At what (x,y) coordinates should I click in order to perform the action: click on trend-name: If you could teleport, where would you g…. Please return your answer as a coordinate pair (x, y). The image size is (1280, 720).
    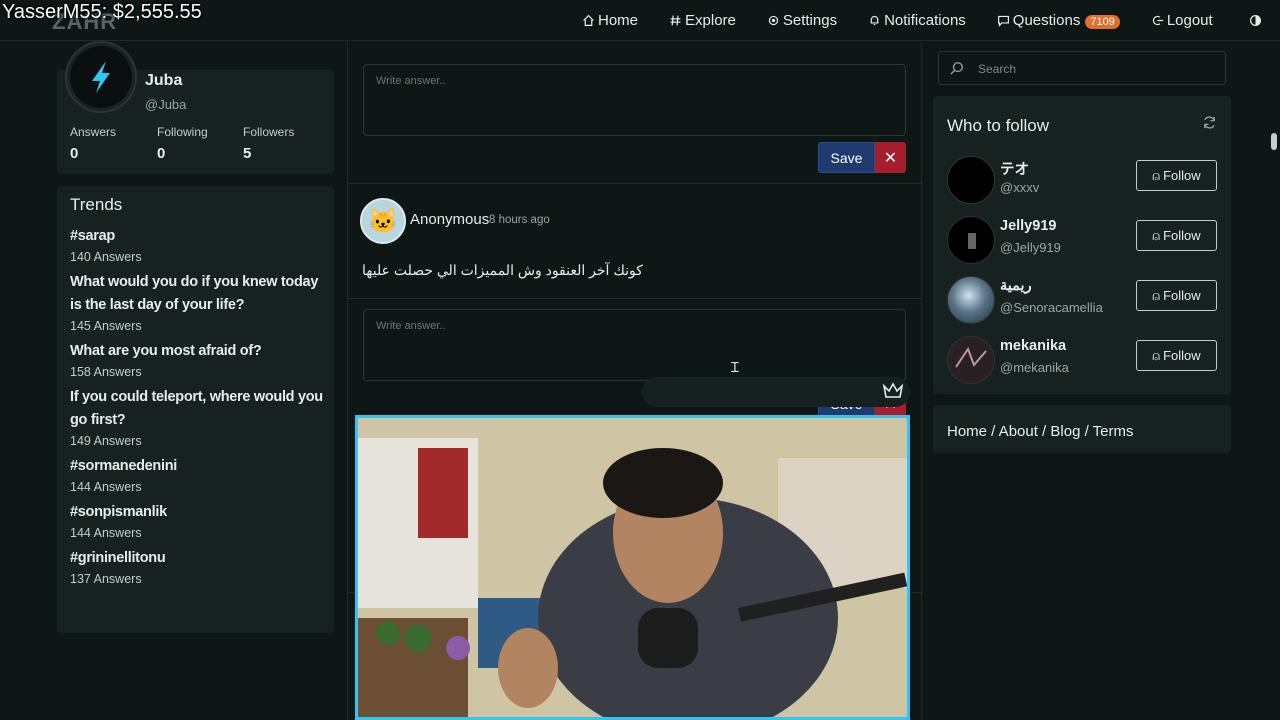
    Looking at the image, I should click on (197, 409).